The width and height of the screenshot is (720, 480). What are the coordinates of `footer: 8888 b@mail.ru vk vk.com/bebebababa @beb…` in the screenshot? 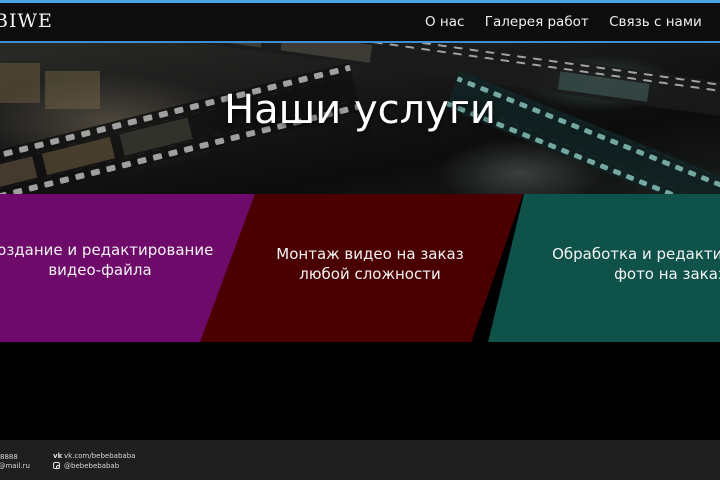 It's located at (360, 460).